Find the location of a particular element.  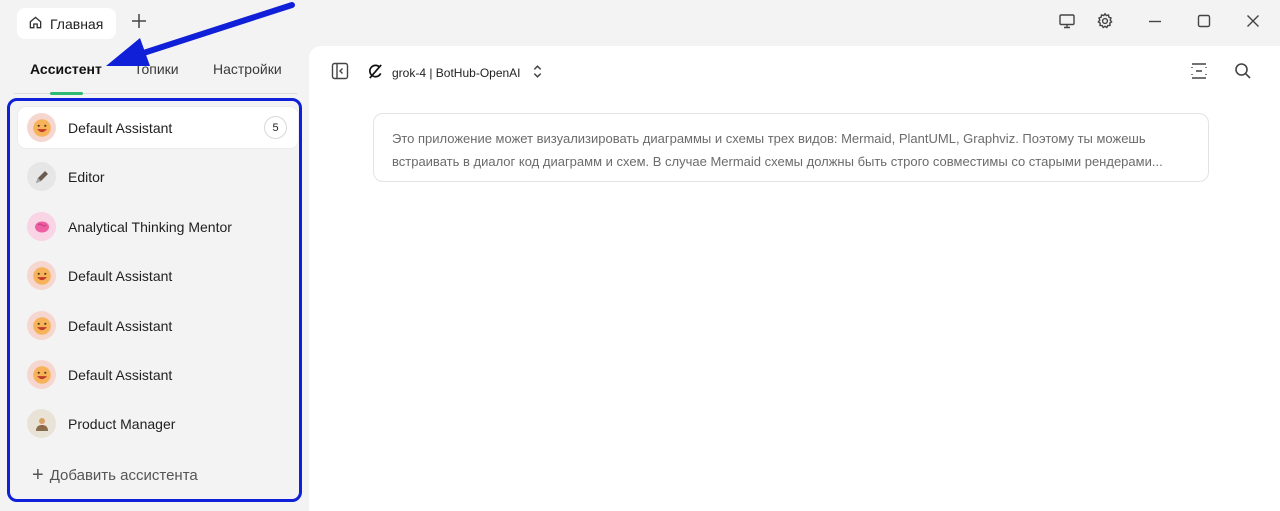

gear-icon is located at coordinates (1105, 23).